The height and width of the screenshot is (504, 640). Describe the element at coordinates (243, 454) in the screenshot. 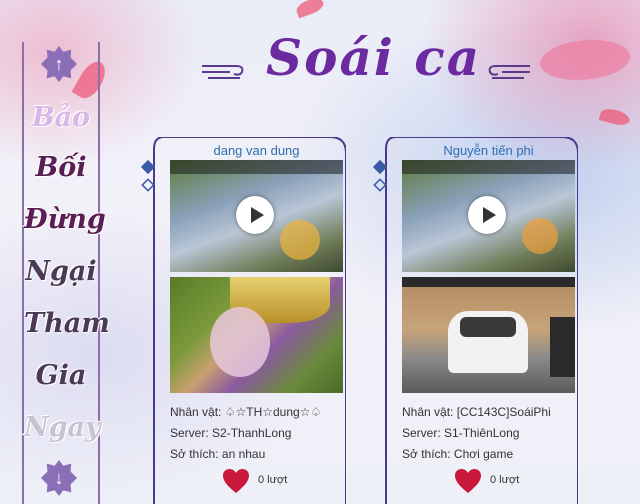

I see `hobby-value: an nhau` at that location.